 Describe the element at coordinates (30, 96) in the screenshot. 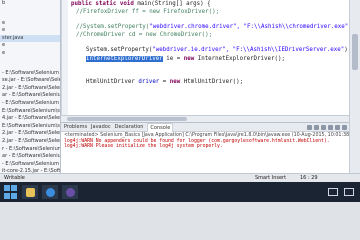

I see `package-explorer-item: ar - E:\Software\Selenium\sele` at that location.